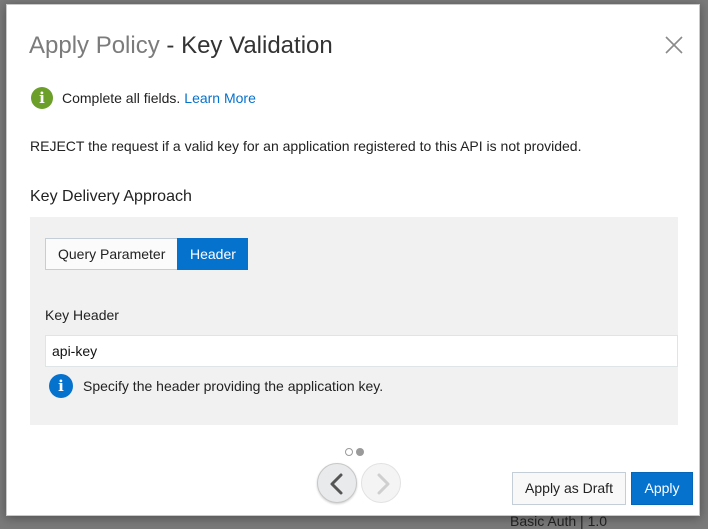 The height and width of the screenshot is (529, 708). I want to click on info-banner: i Complete all fields. Learn More, so click(143, 98).